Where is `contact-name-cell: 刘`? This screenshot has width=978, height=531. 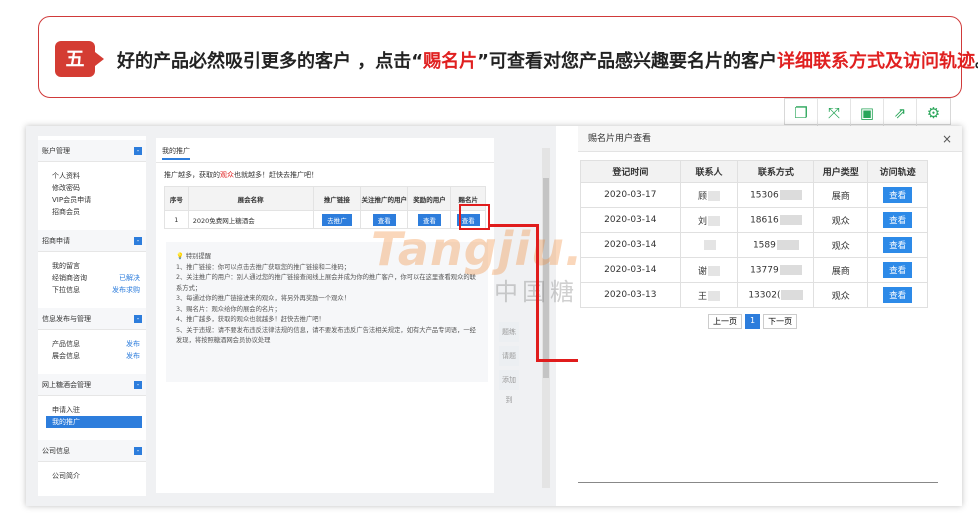 contact-name-cell: 刘 is located at coordinates (709, 220).